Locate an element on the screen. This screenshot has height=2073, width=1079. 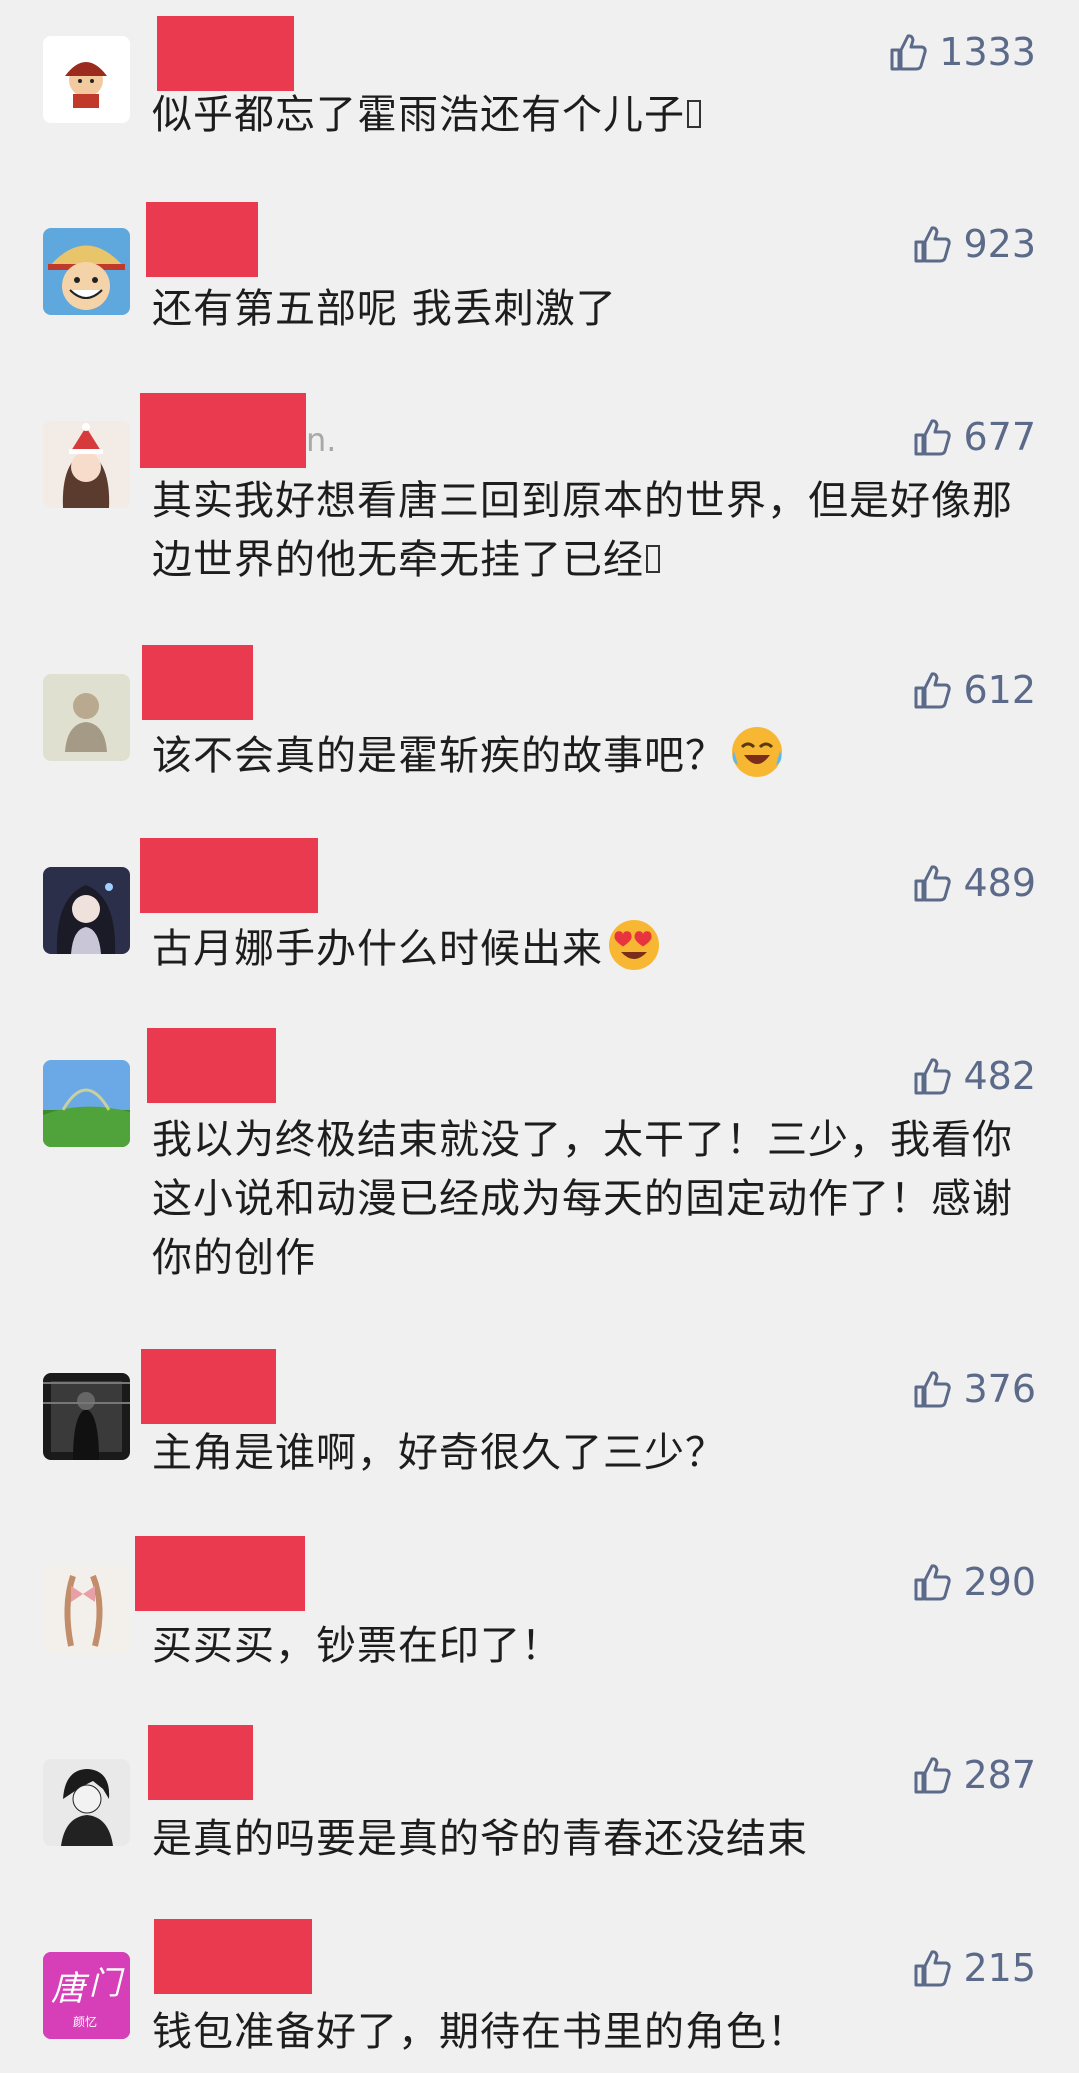
like-count: 1333 is located at coordinates (987, 52).